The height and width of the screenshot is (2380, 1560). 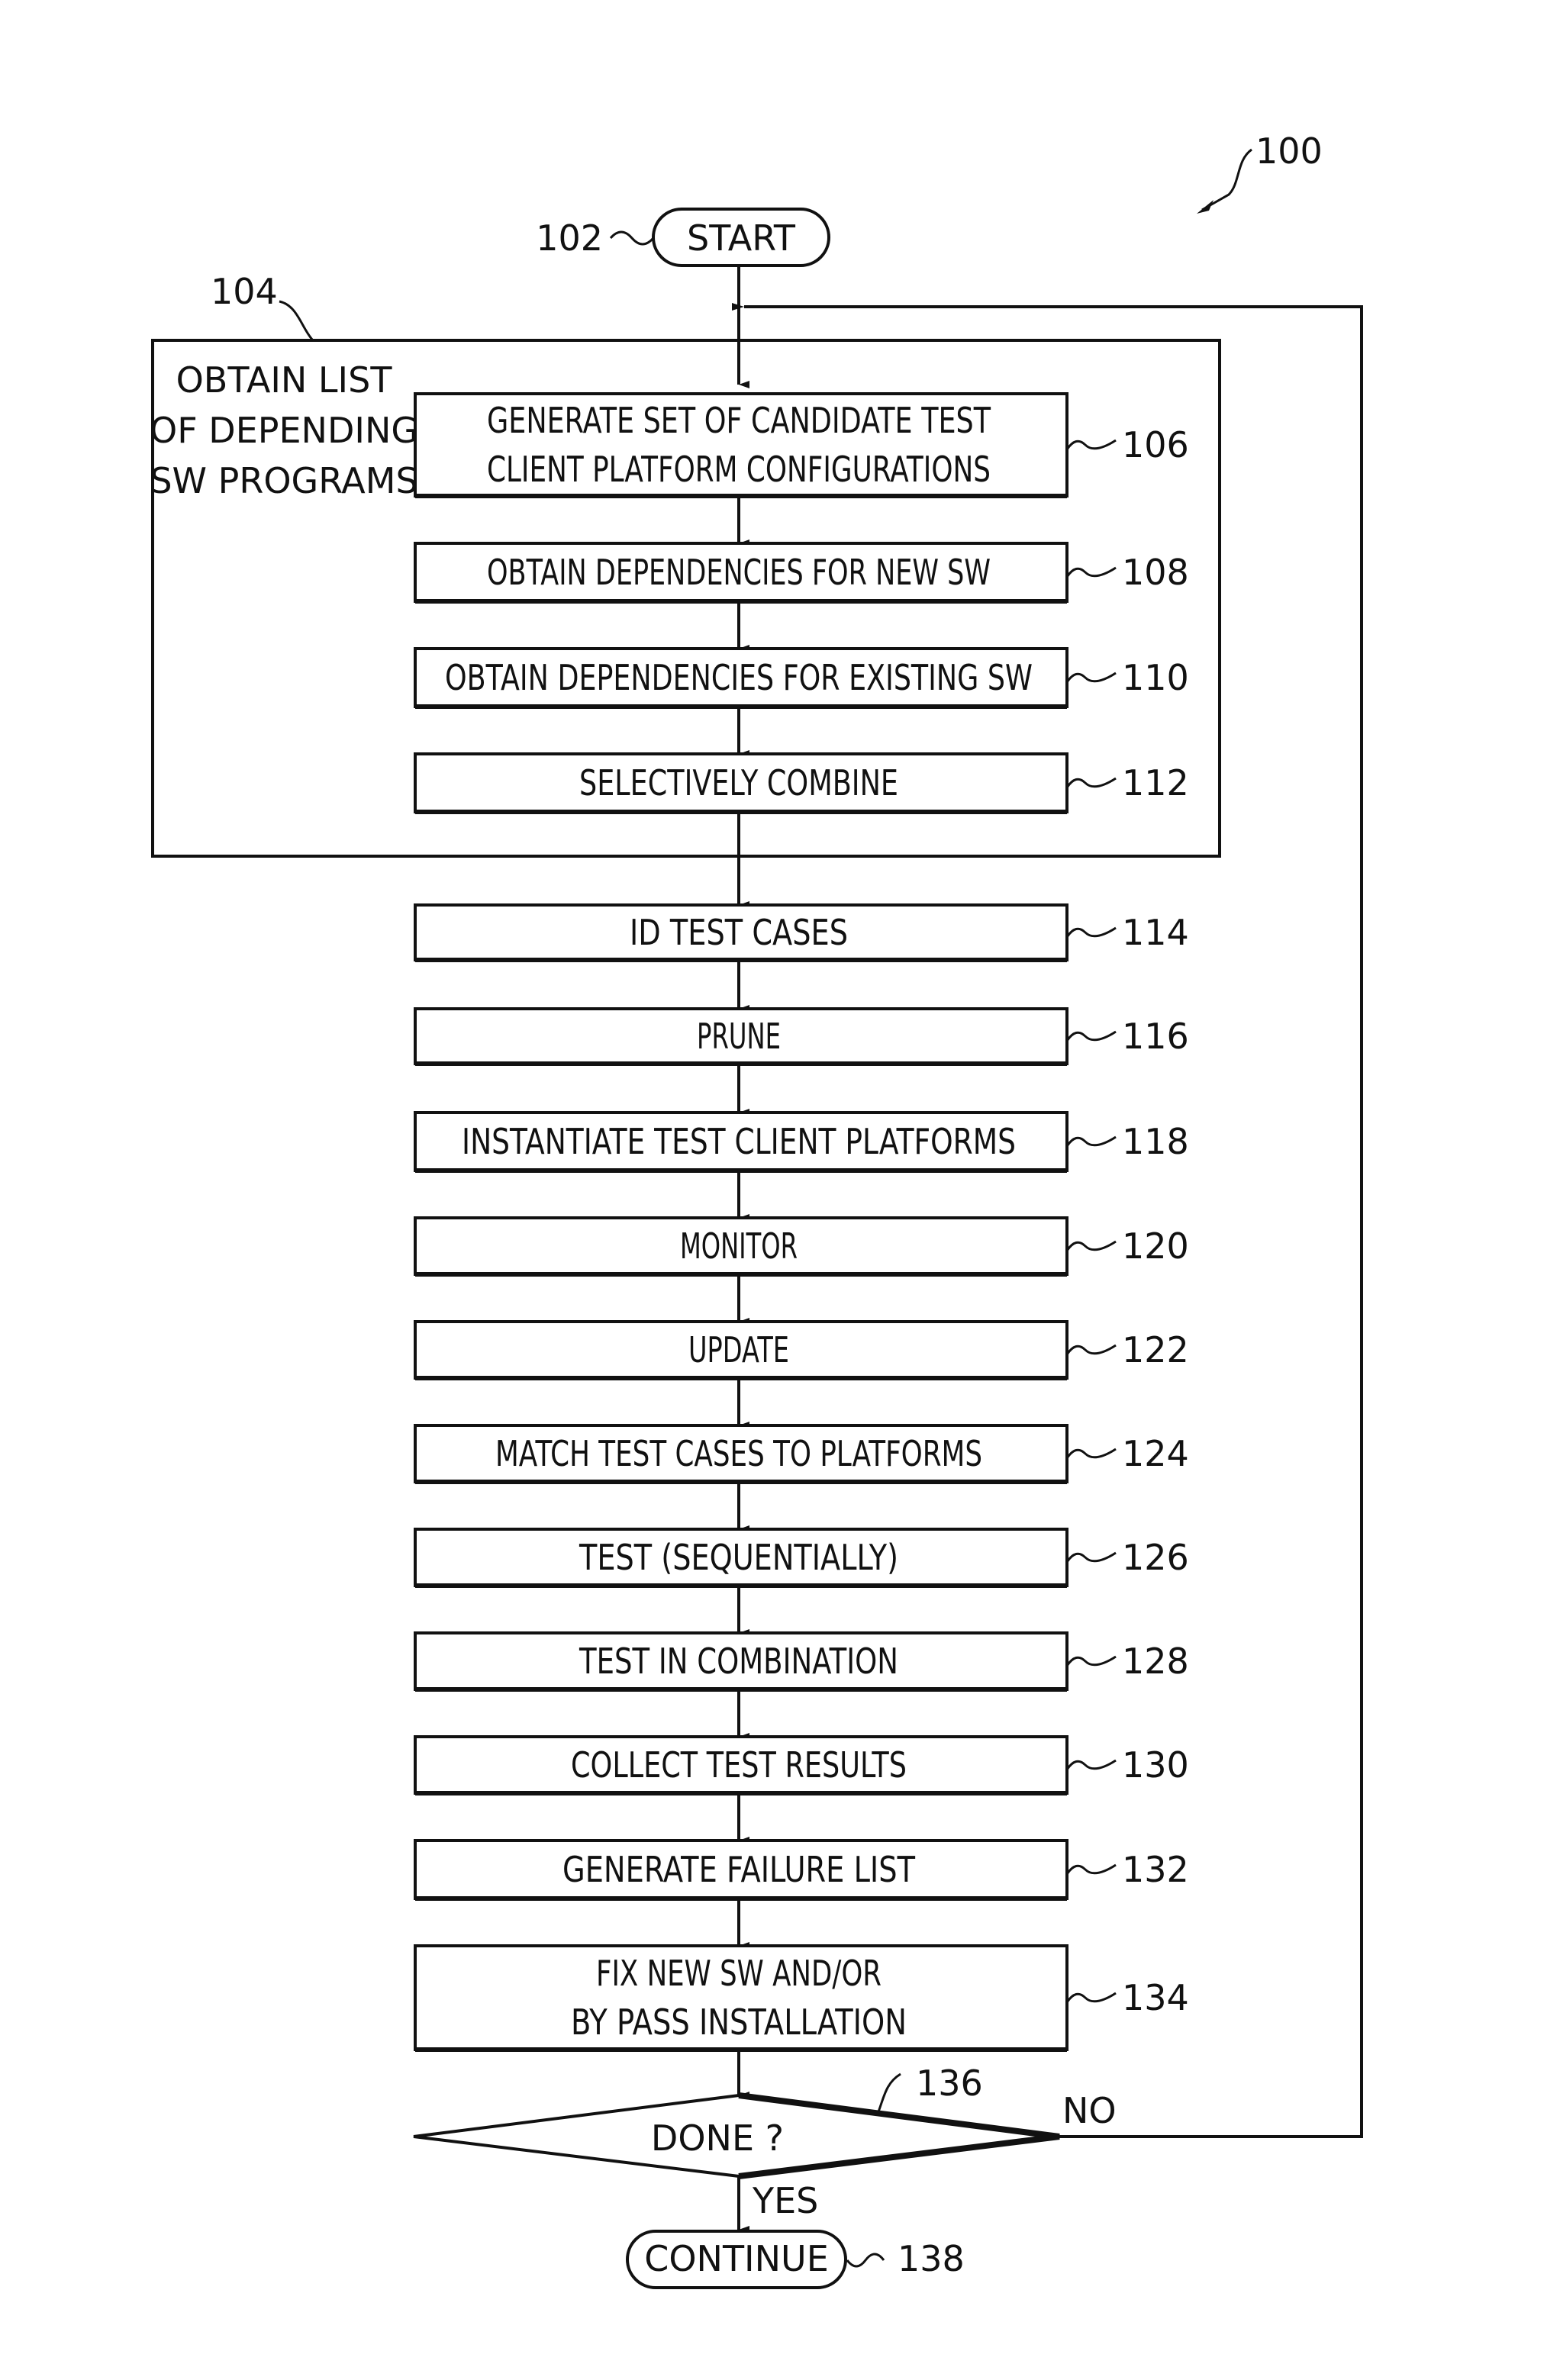 I want to click on step-118: INSTANTIATE TEST CLIENT PLATFORMS 118, so click(x=801, y=1142).